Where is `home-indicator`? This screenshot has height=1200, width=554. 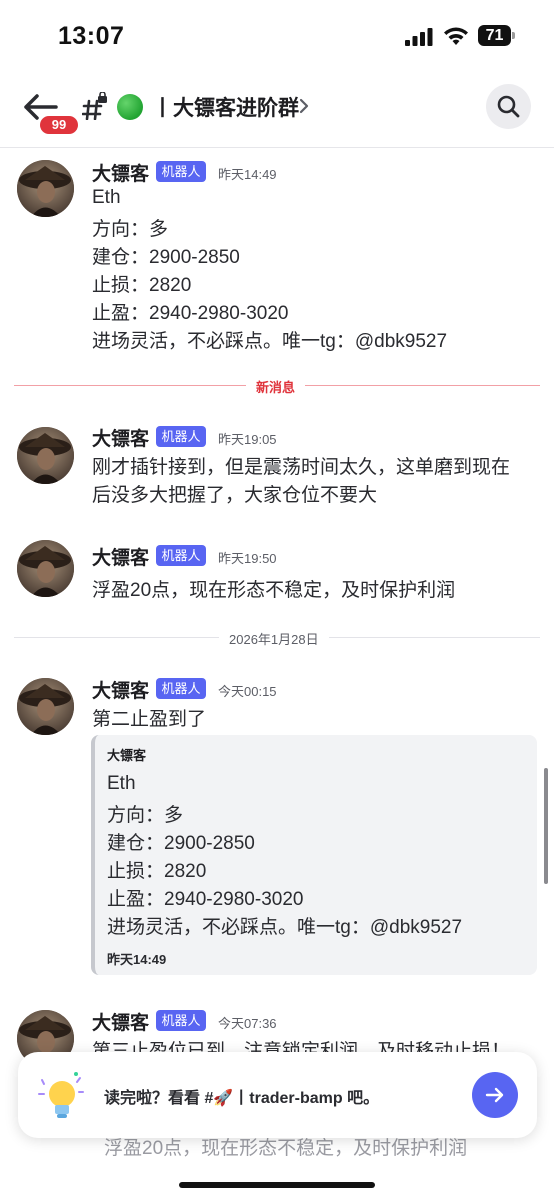
home-indicator is located at coordinates (277, 1185).